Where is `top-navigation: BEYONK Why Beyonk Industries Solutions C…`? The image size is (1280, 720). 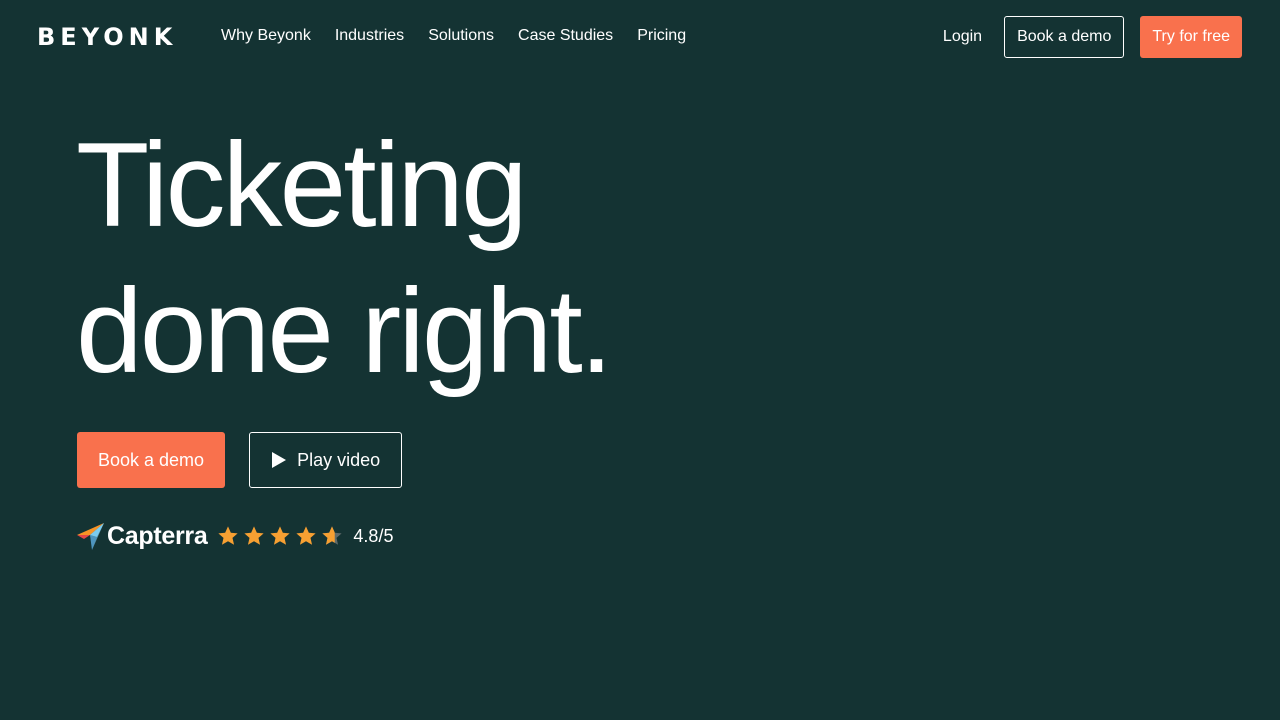
top-navigation: BEYONK Why Beyonk Industries Solutions C… is located at coordinates (640, 36).